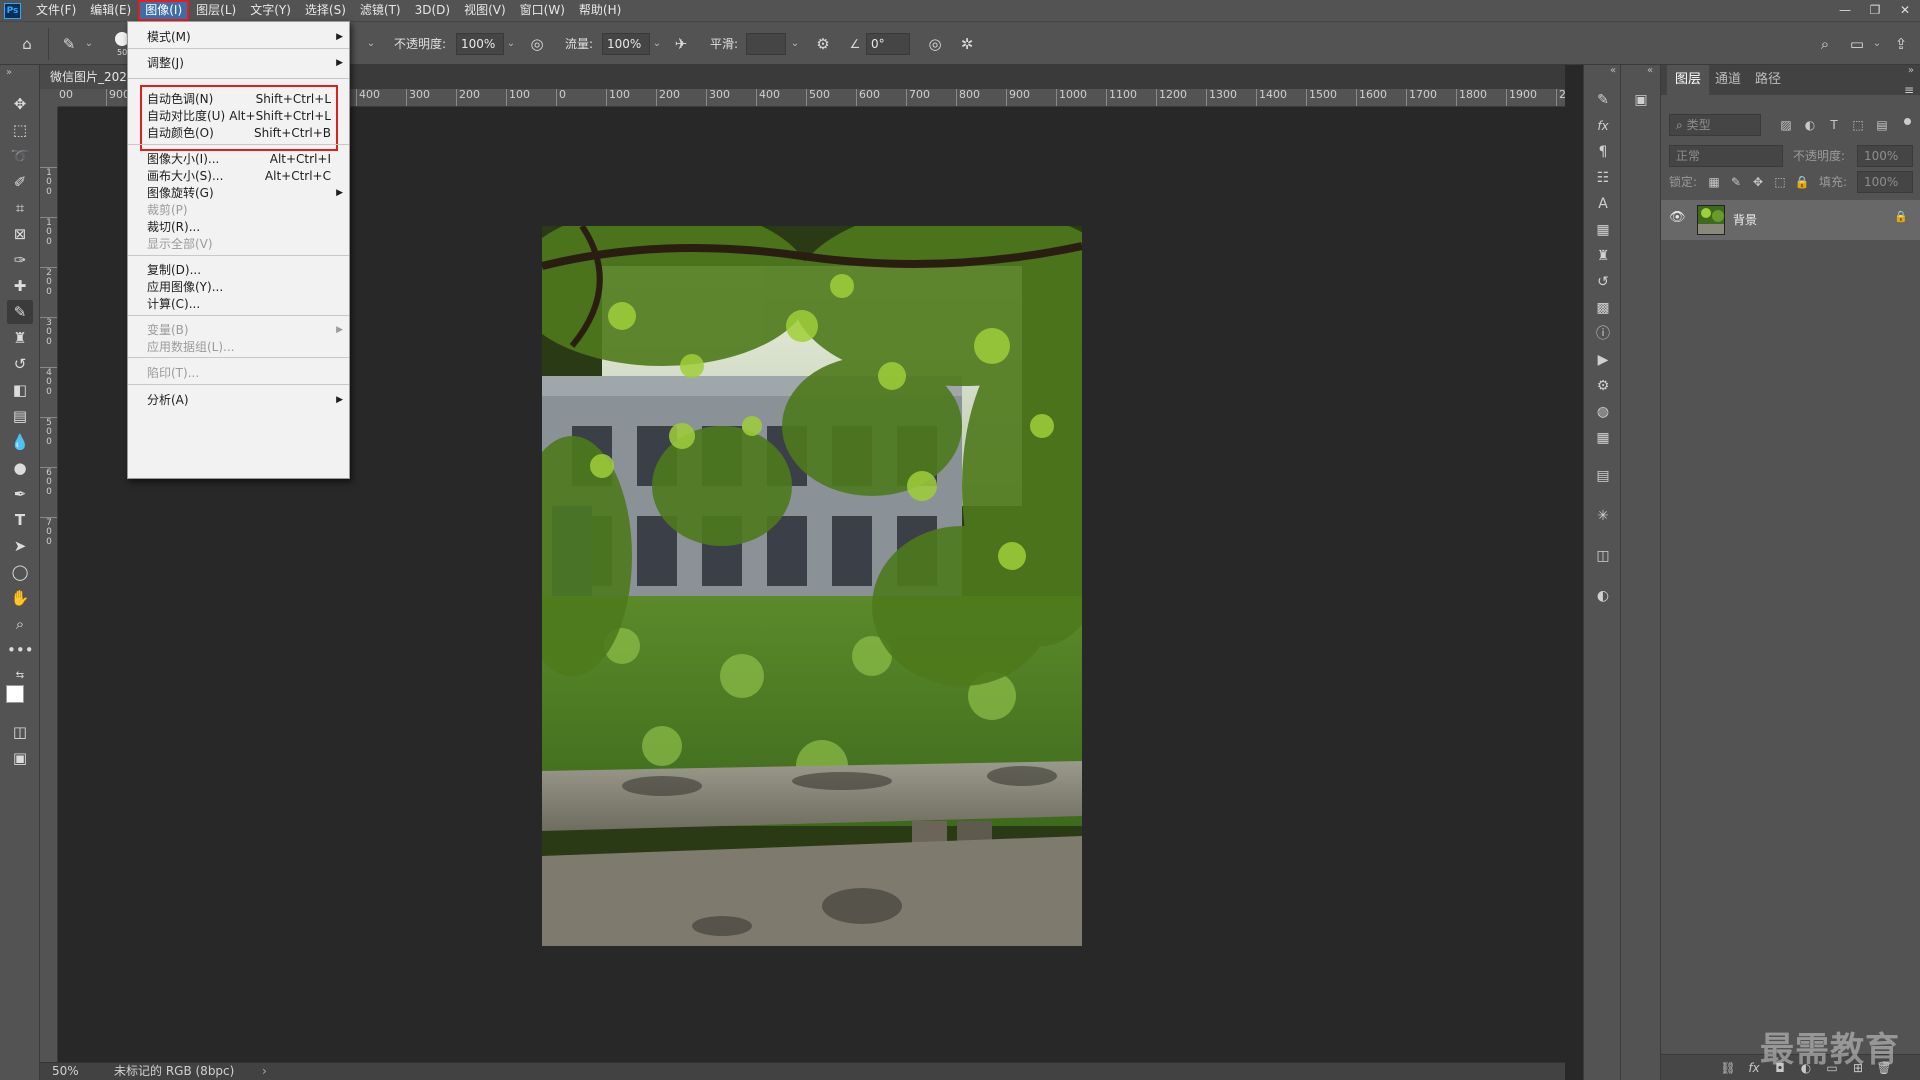 The height and width of the screenshot is (1080, 1920). What do you see at coordinates (264, 1071) in the screenshot?
I see `status-expand-icon: ›` at bounding box center [264, 1071].